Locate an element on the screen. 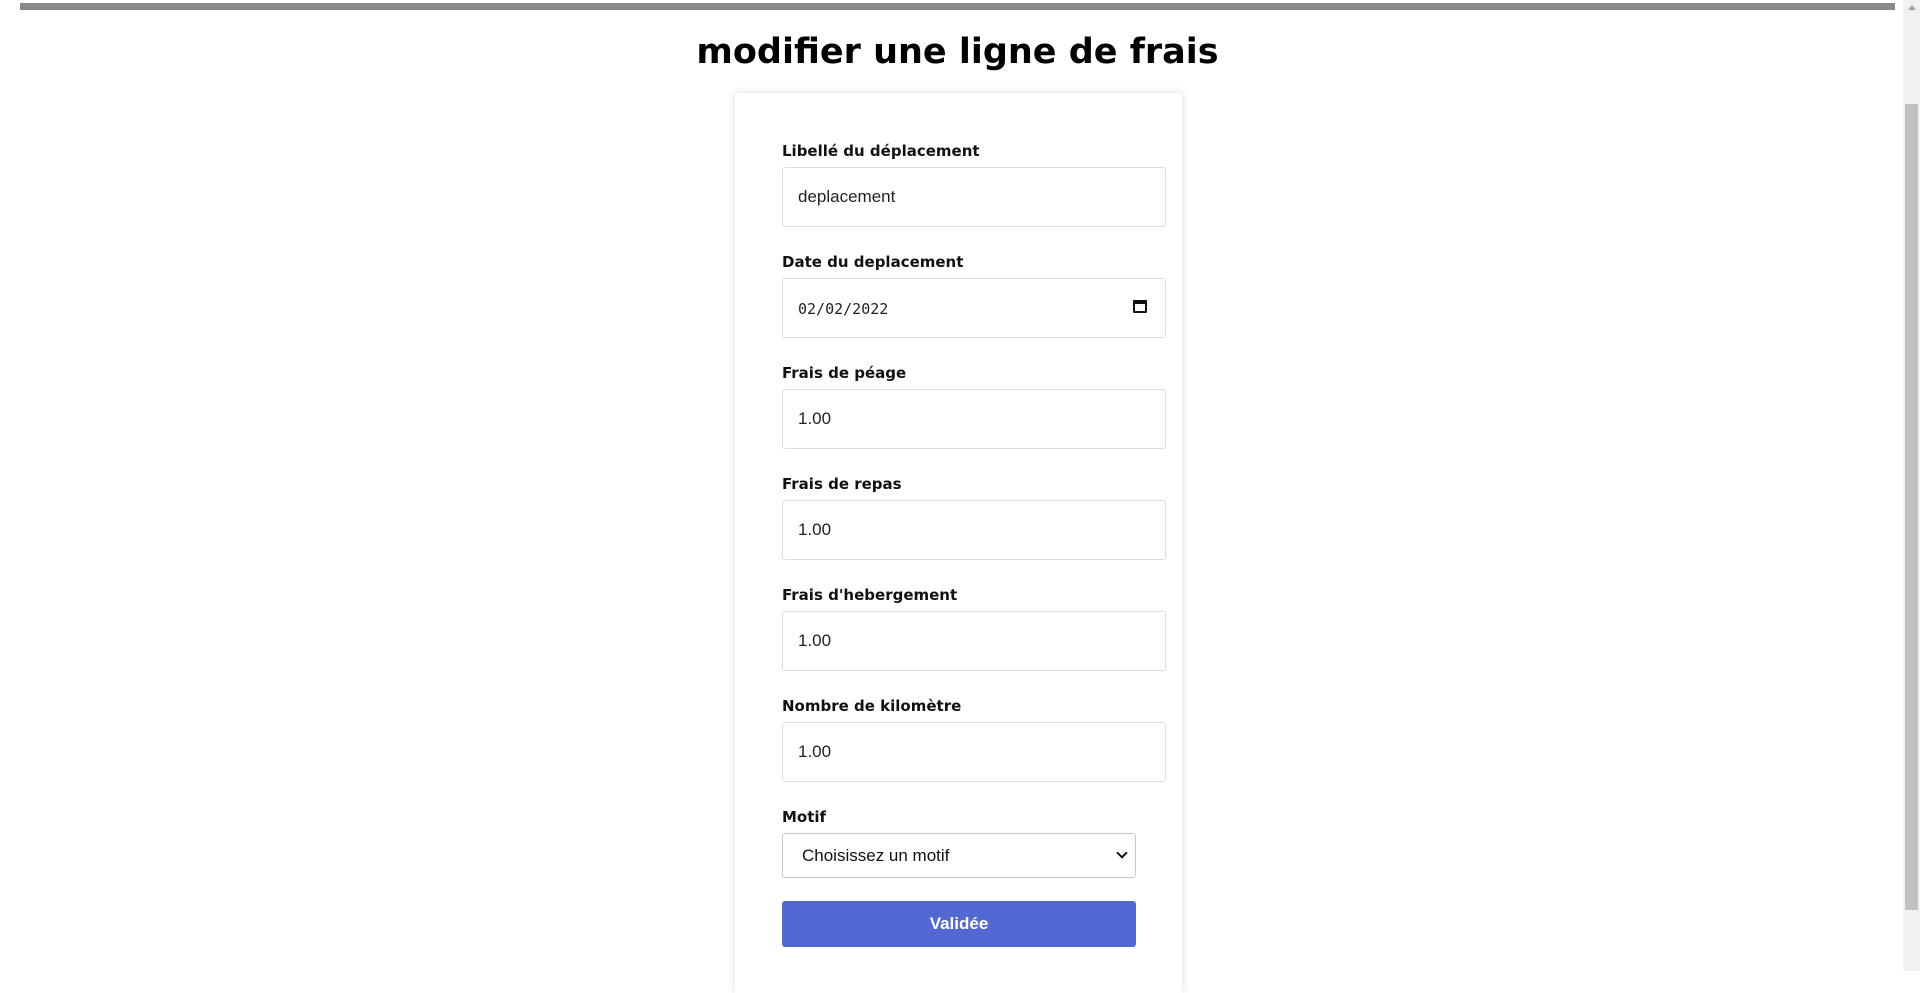  scroll-up-arrow-icon is located at coordinates (1912, 7).